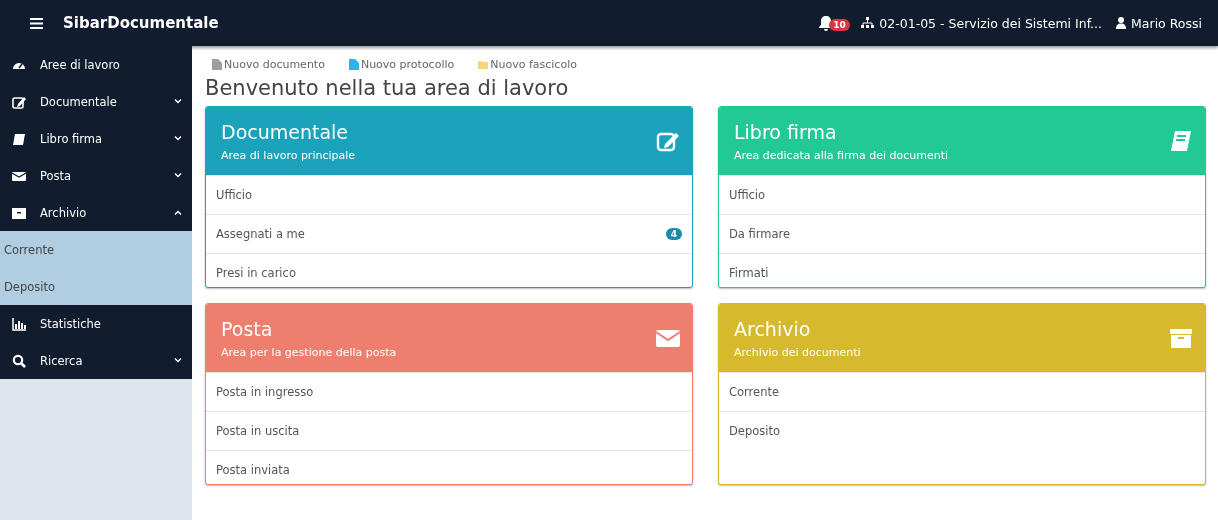 This screenshot has height=520, width=1218. I want to click on chevron-up-icon, so click(178, 212).